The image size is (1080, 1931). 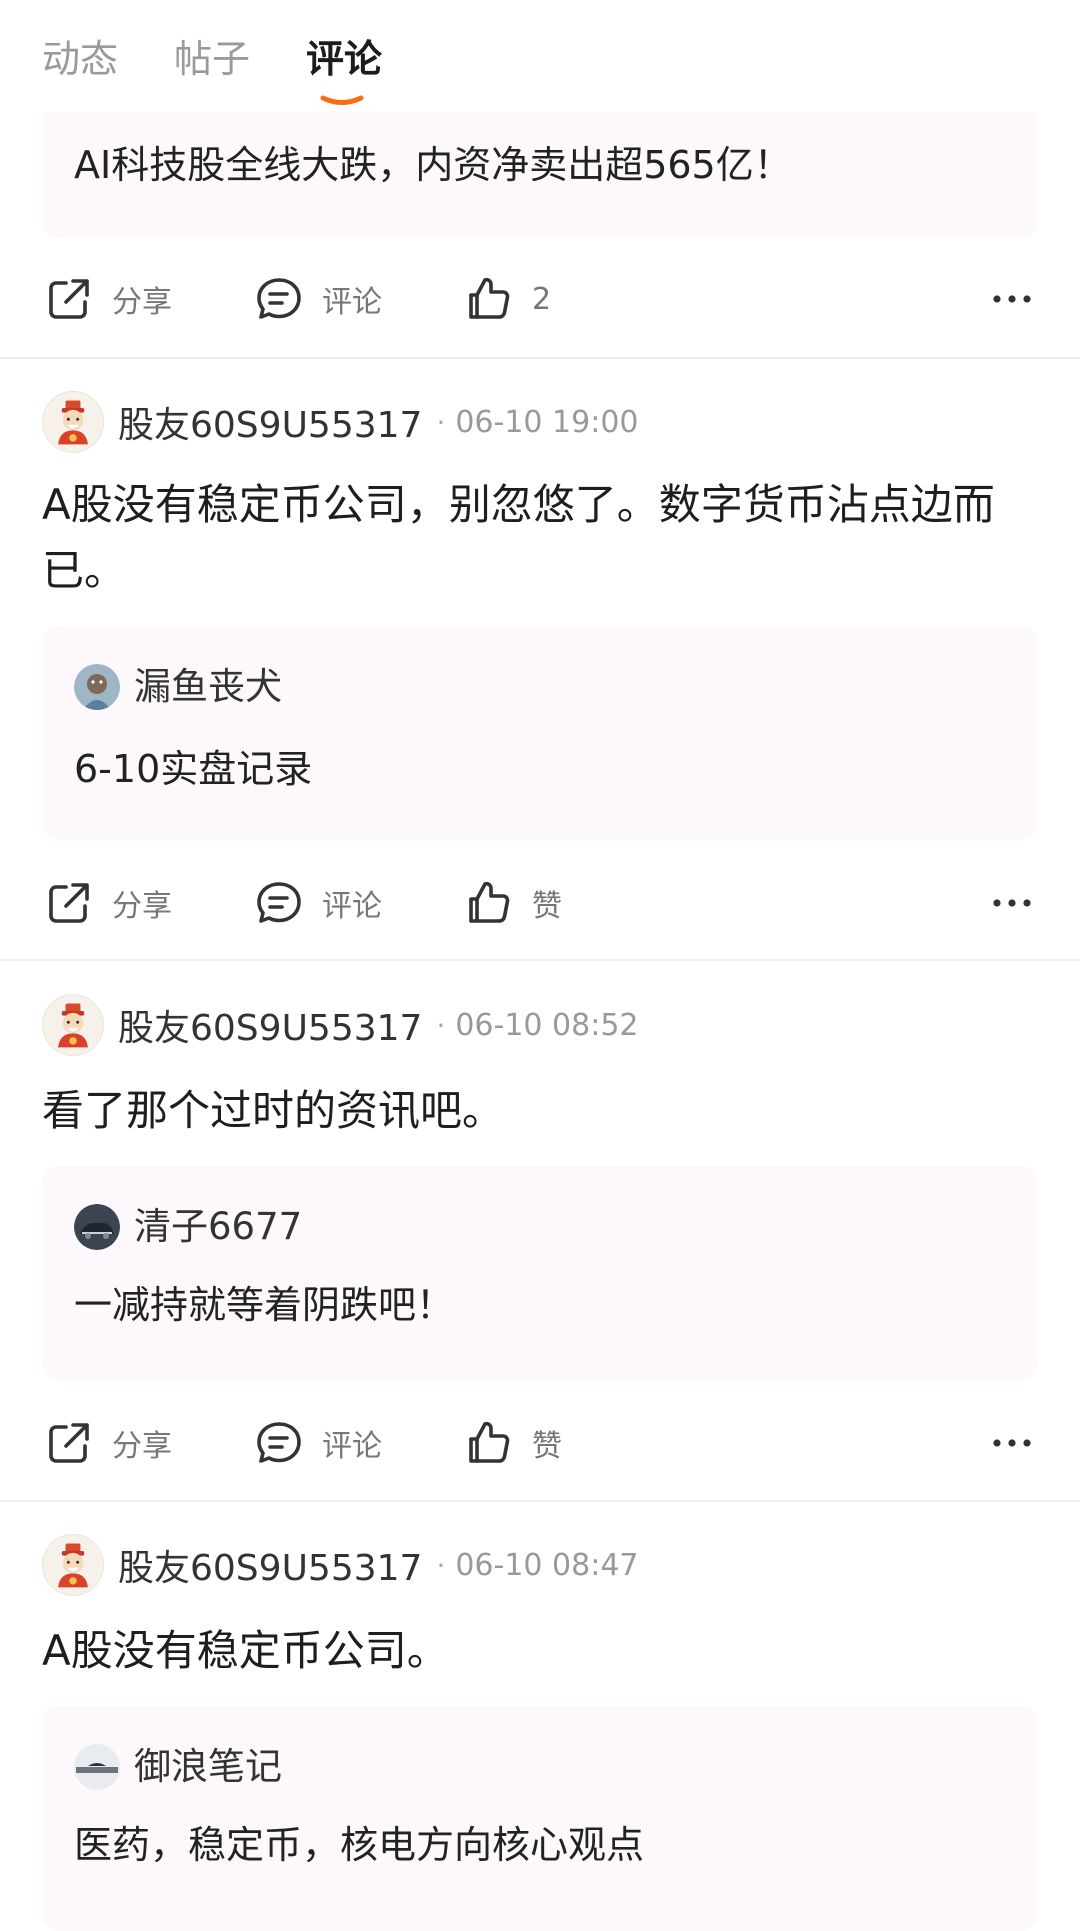 I want to click on timestamp: 06-10 08:52, so click(x=547, y=1025).